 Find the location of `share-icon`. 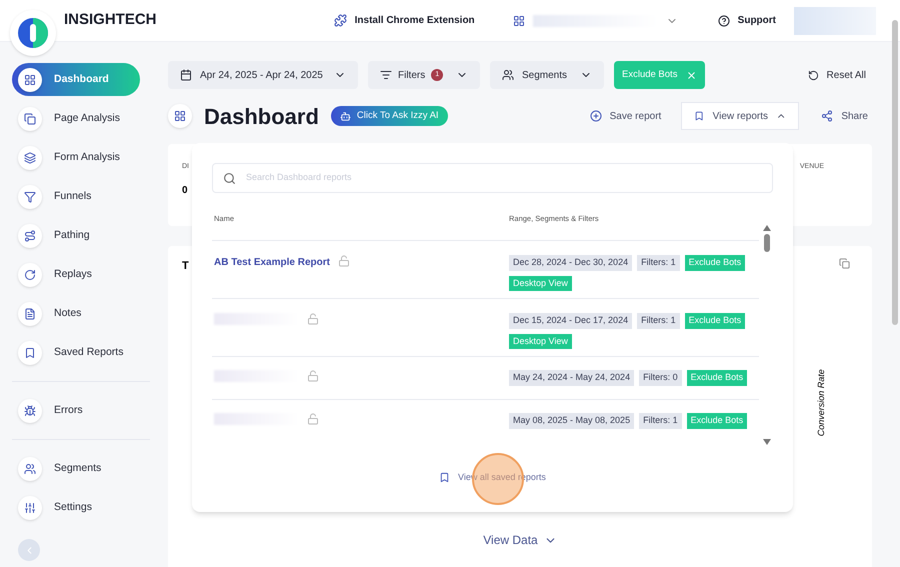

share-icon is located at coordinates (827, 116).